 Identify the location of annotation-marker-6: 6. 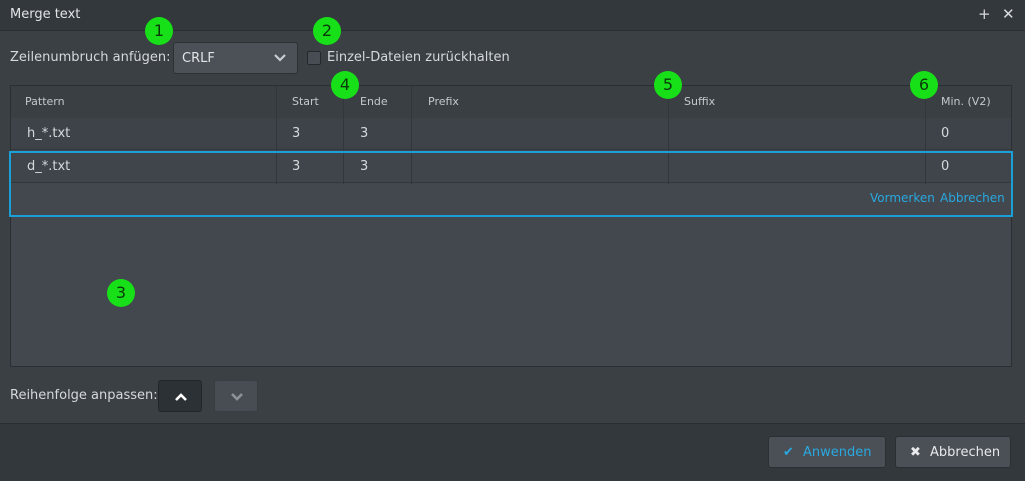
(924, 85).